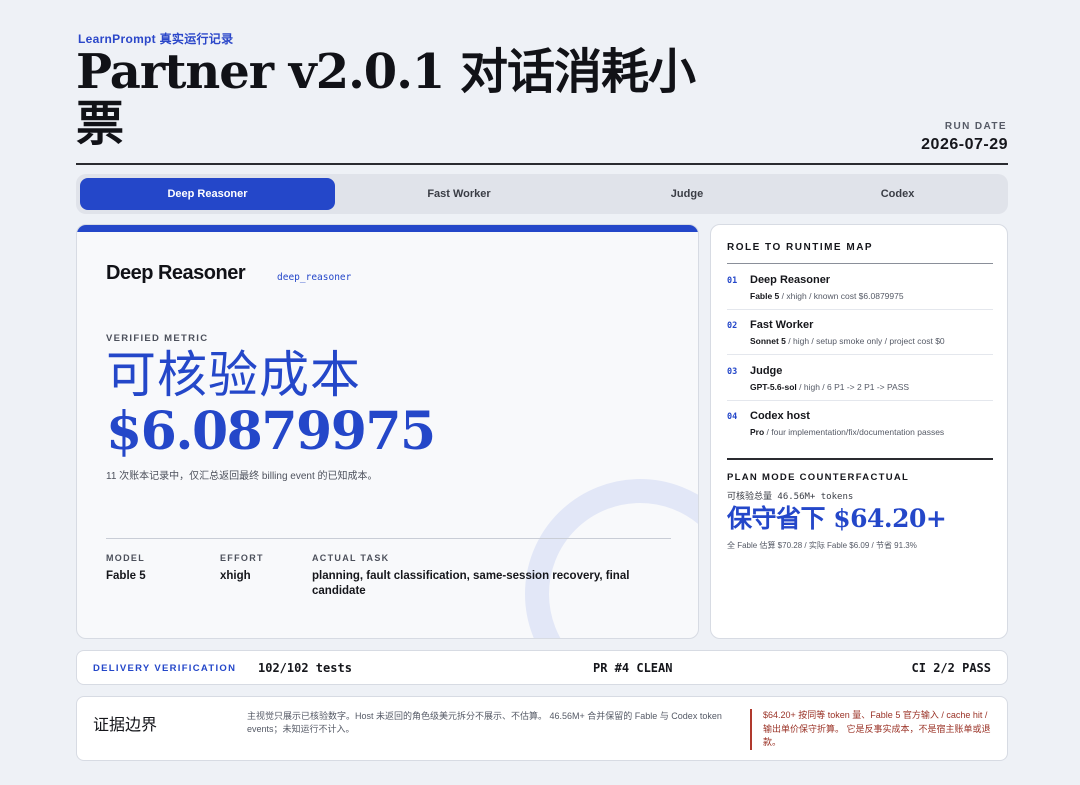  Describe the element at coordinates (242, 476) in the screenshot. I see `metric-note: 11 次账本记录中，仅汇总返回最终 billing event 的已知成本。` at that location.